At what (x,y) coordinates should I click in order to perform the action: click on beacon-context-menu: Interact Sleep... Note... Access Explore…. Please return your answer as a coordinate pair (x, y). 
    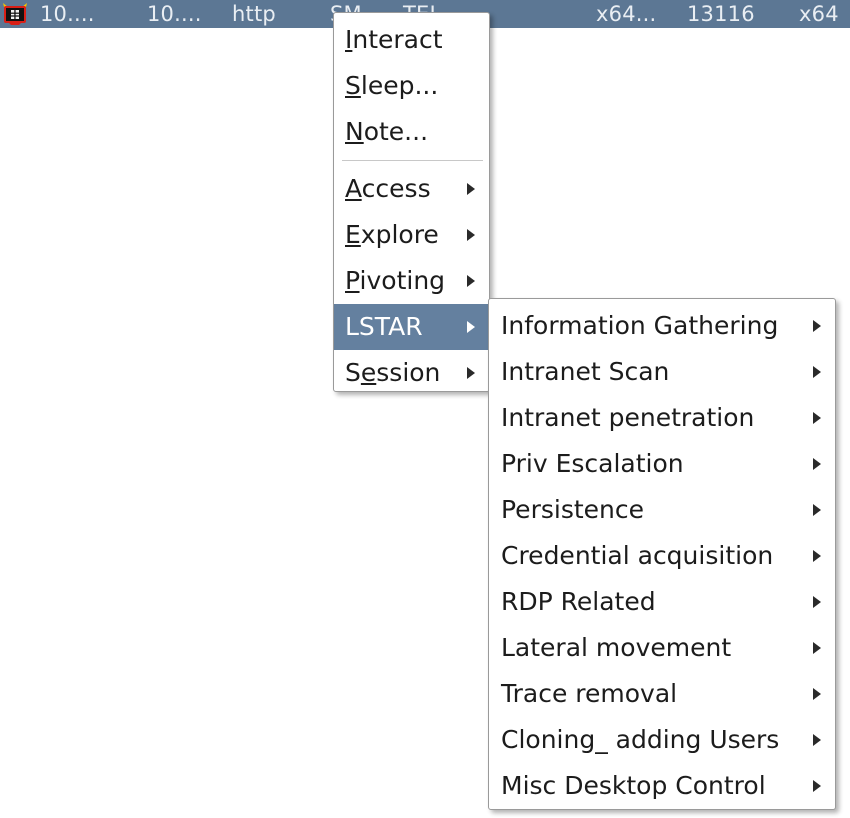
    Looking at the image, I should click on (411, 202).